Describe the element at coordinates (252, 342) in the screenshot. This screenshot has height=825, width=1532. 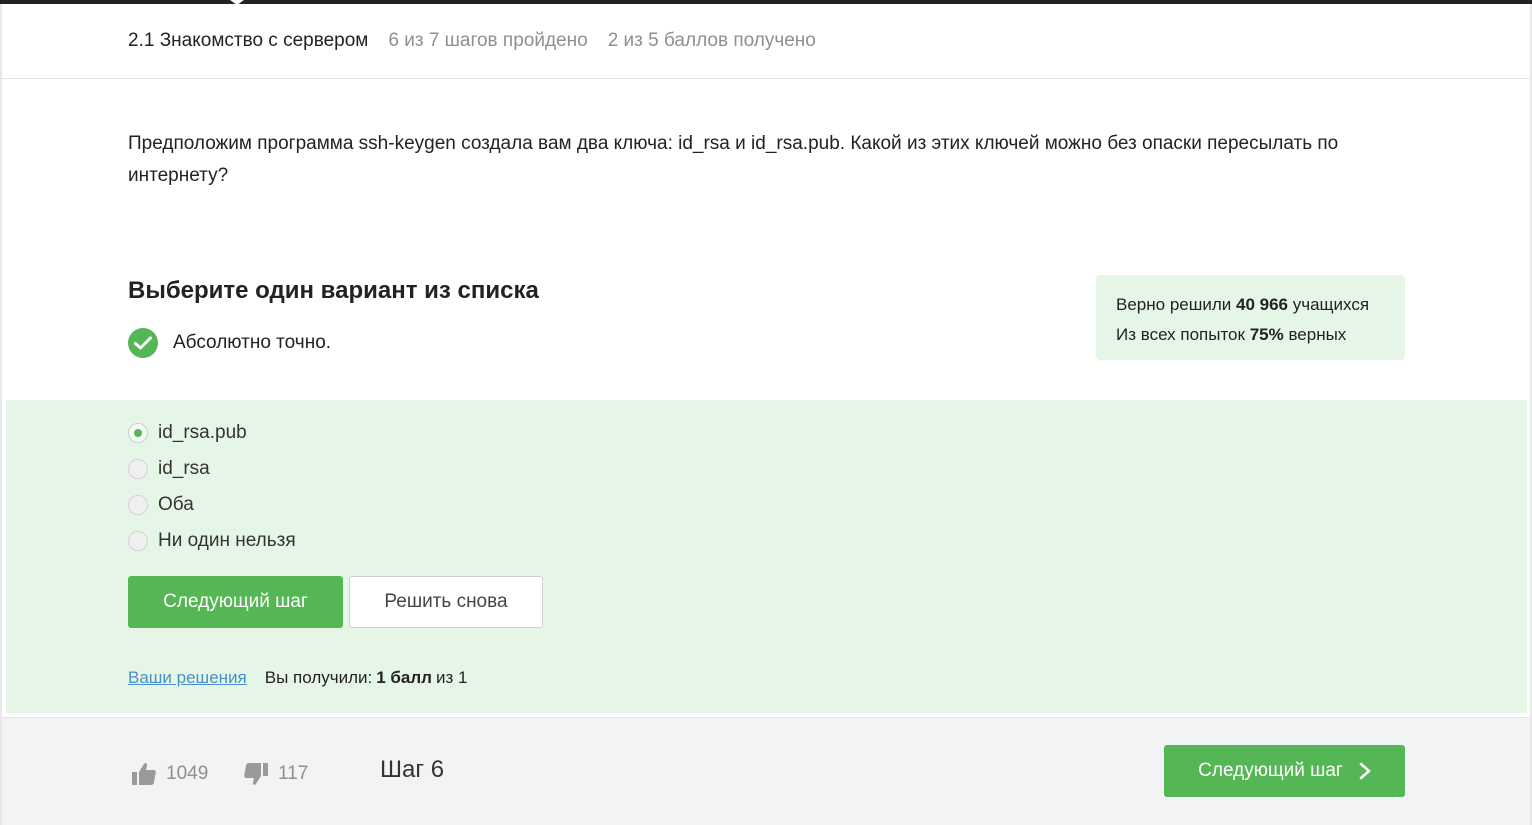
I see `feedback-text: Абсолютно точно.` at that location.